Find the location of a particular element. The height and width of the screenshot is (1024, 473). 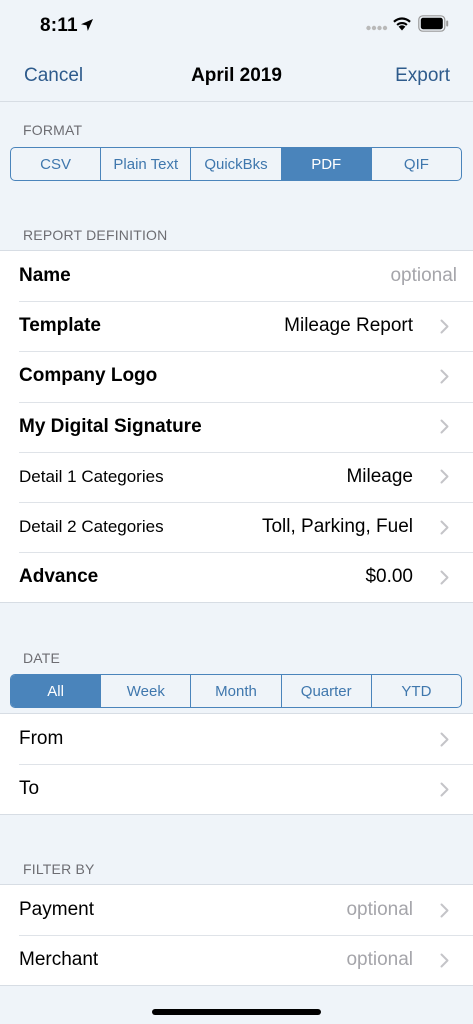

status-bar: 8:11 is located at coordinates (236, 26).